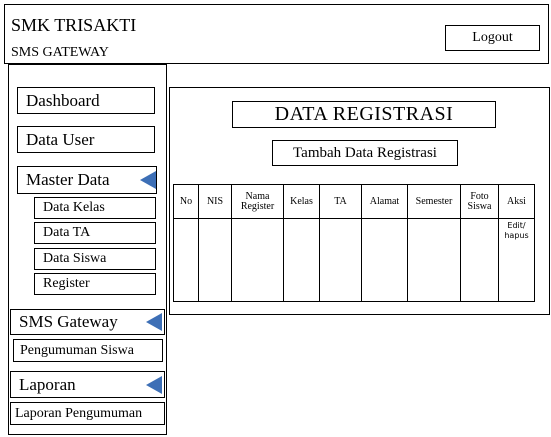  What do you see at coordinates (364, 114) in the screenshot?
I see `page-title: DATA REGISTRASI` at bounding box center [364, 114].